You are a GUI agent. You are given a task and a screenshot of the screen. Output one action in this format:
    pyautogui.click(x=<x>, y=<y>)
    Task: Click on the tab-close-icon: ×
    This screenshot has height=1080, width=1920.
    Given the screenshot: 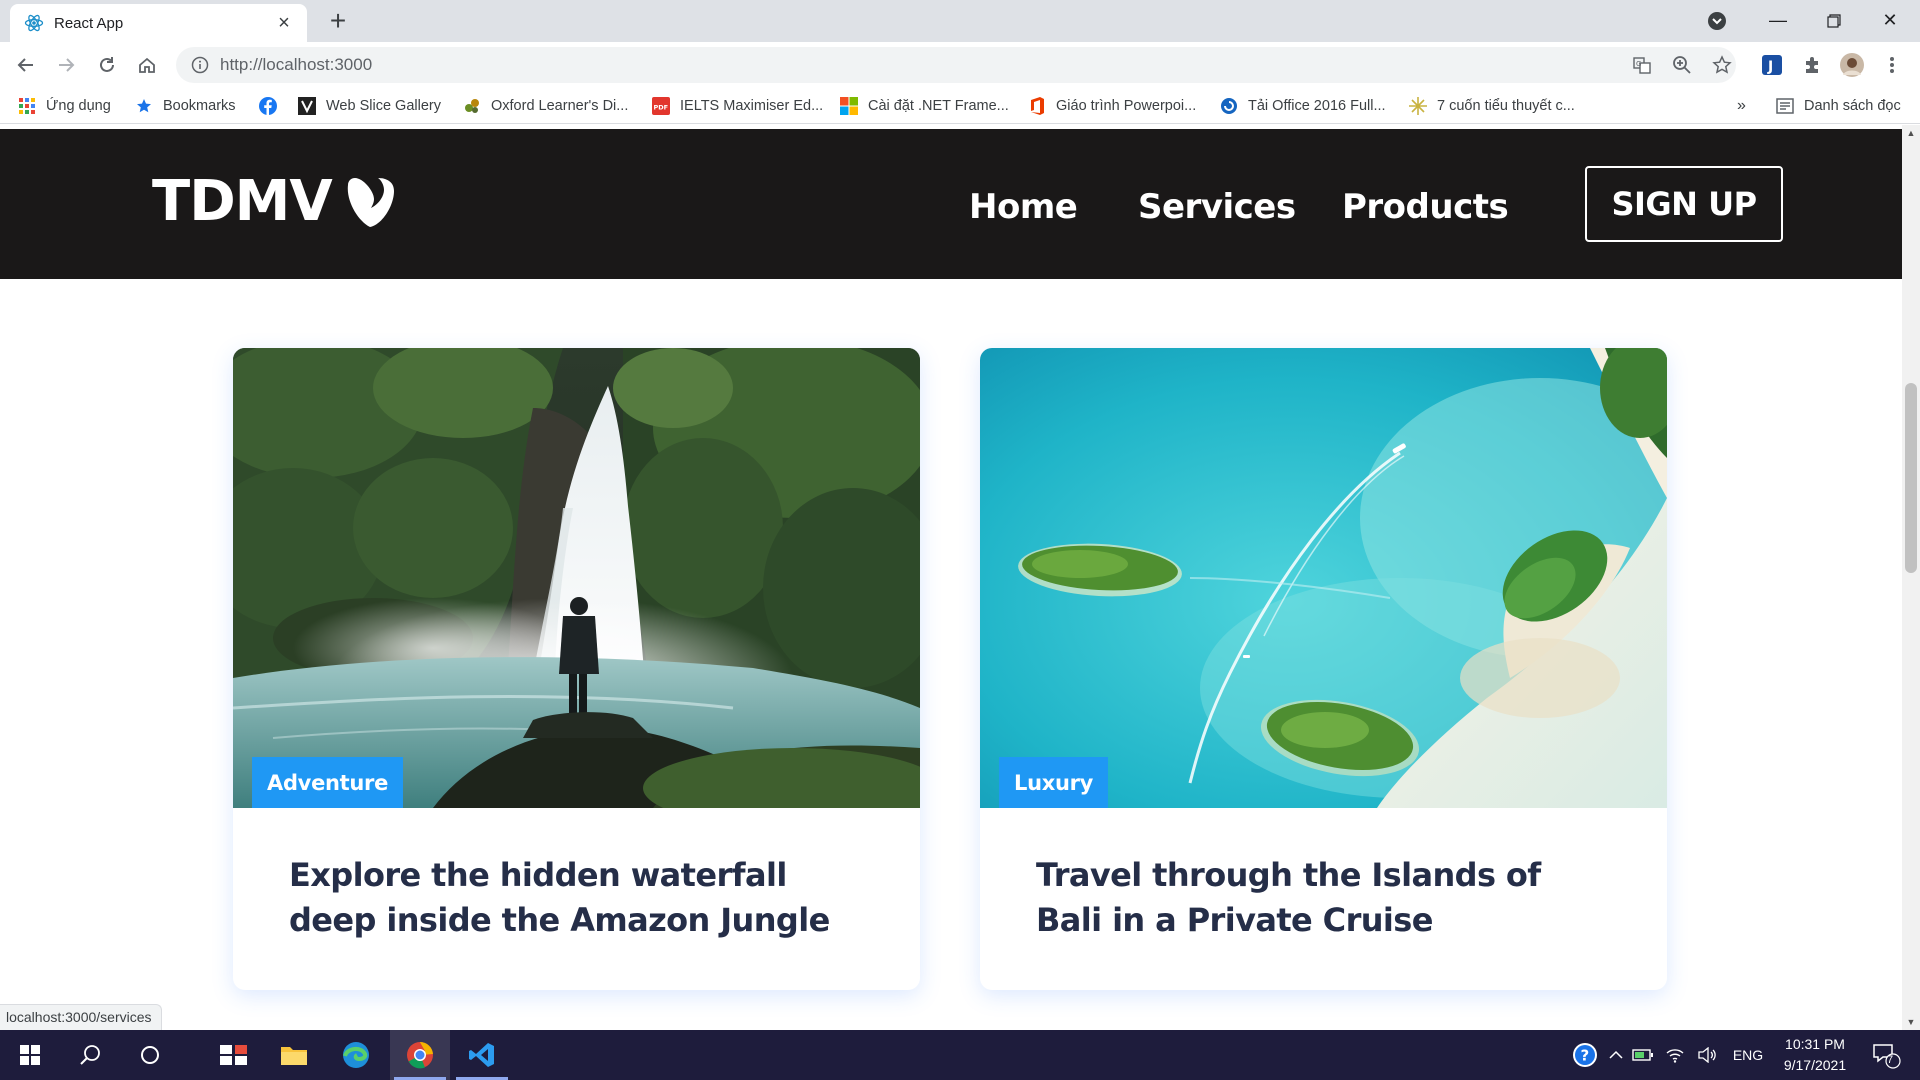 What is the action you would take?
    pyautogui.click(x=284, y=23)
    